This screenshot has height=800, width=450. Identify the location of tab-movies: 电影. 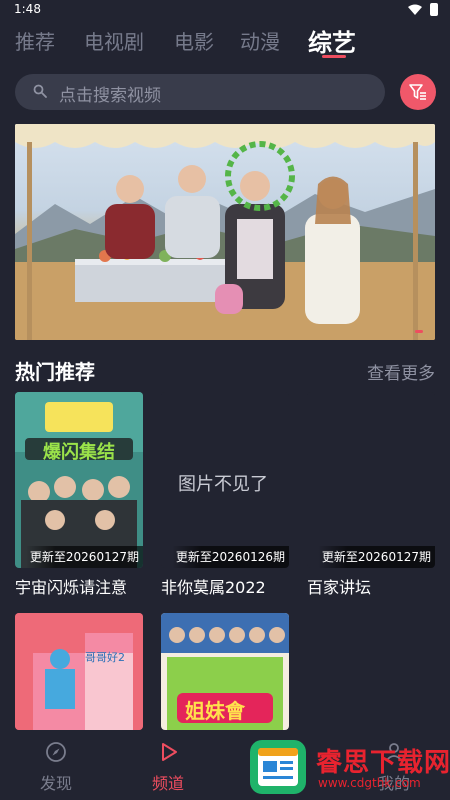
(194, 40).